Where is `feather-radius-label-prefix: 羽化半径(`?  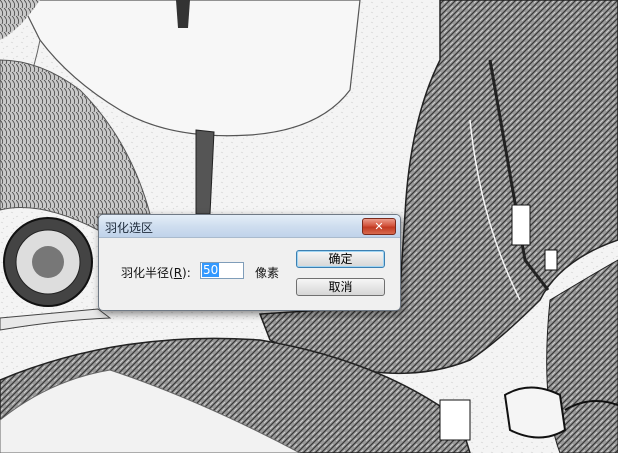
feather-radius-label-prefix: 羽化半径( is located at coordinates (147, 273).